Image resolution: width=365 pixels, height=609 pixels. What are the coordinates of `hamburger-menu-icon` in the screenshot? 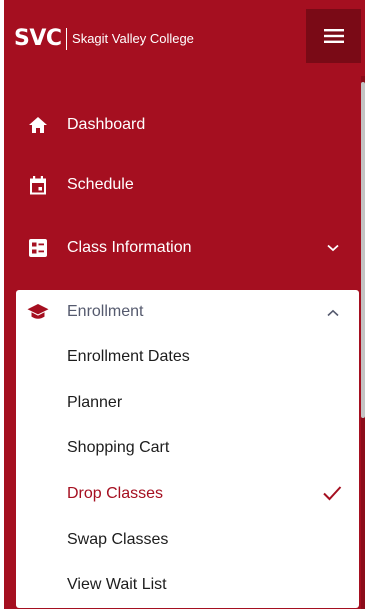 It's located at (333, 36).